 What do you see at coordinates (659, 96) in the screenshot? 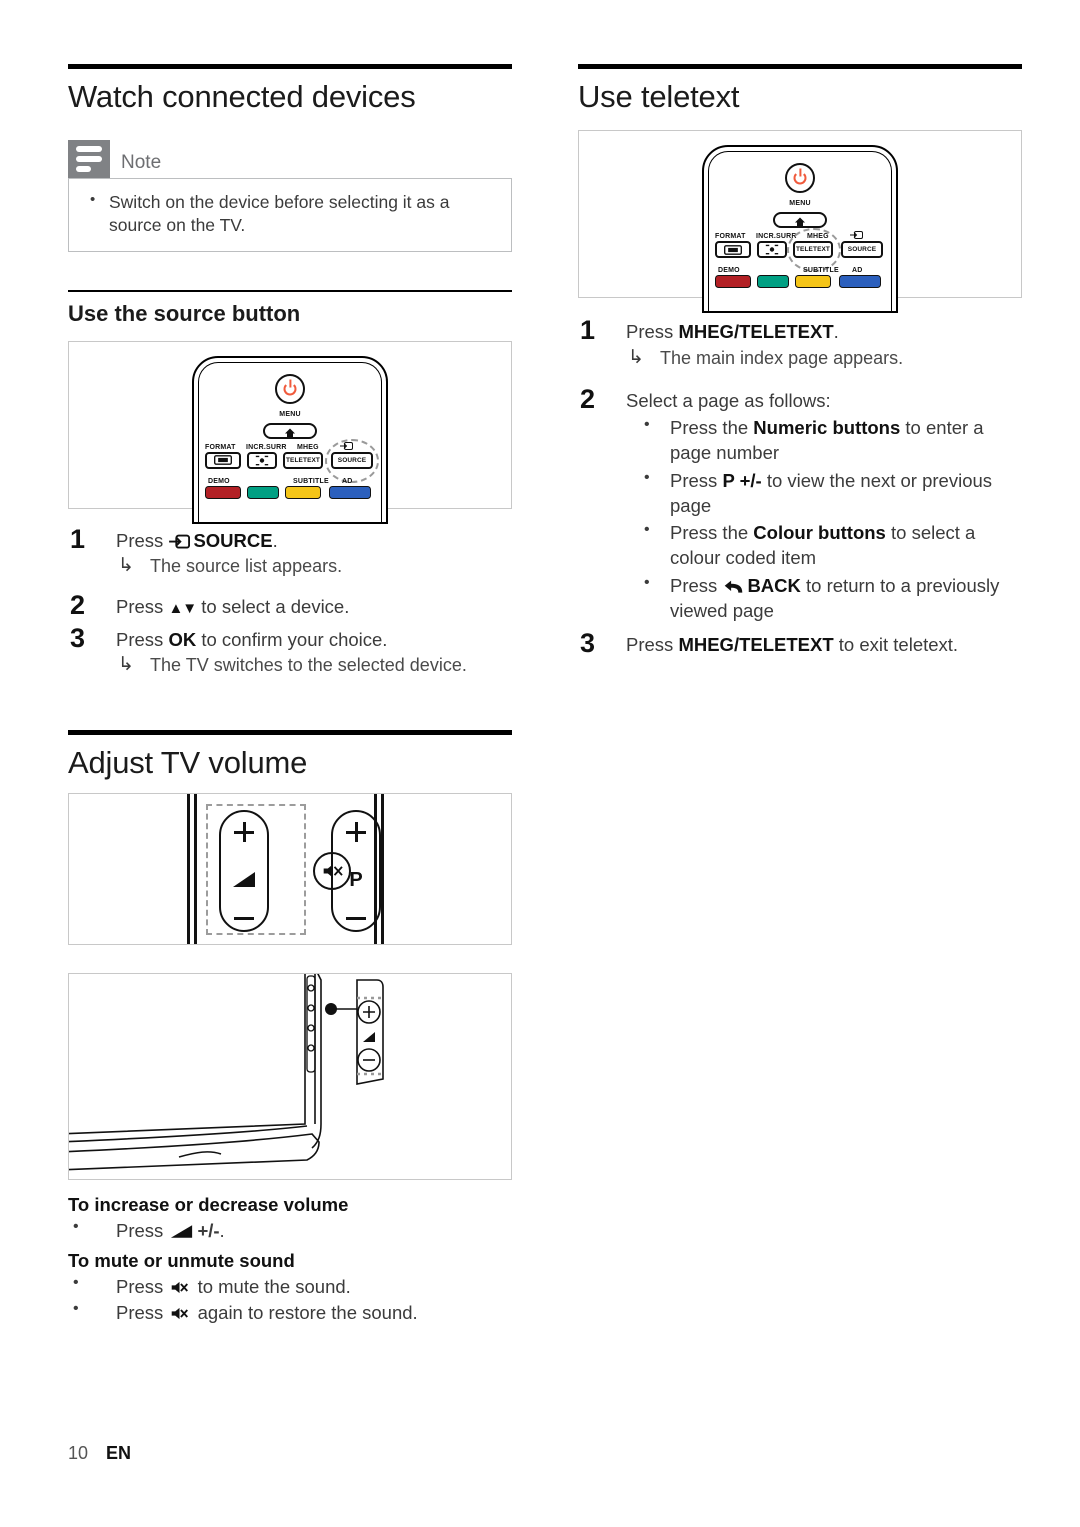
I see `teletext-title: Use teletext` at bounding box center [659, 96].